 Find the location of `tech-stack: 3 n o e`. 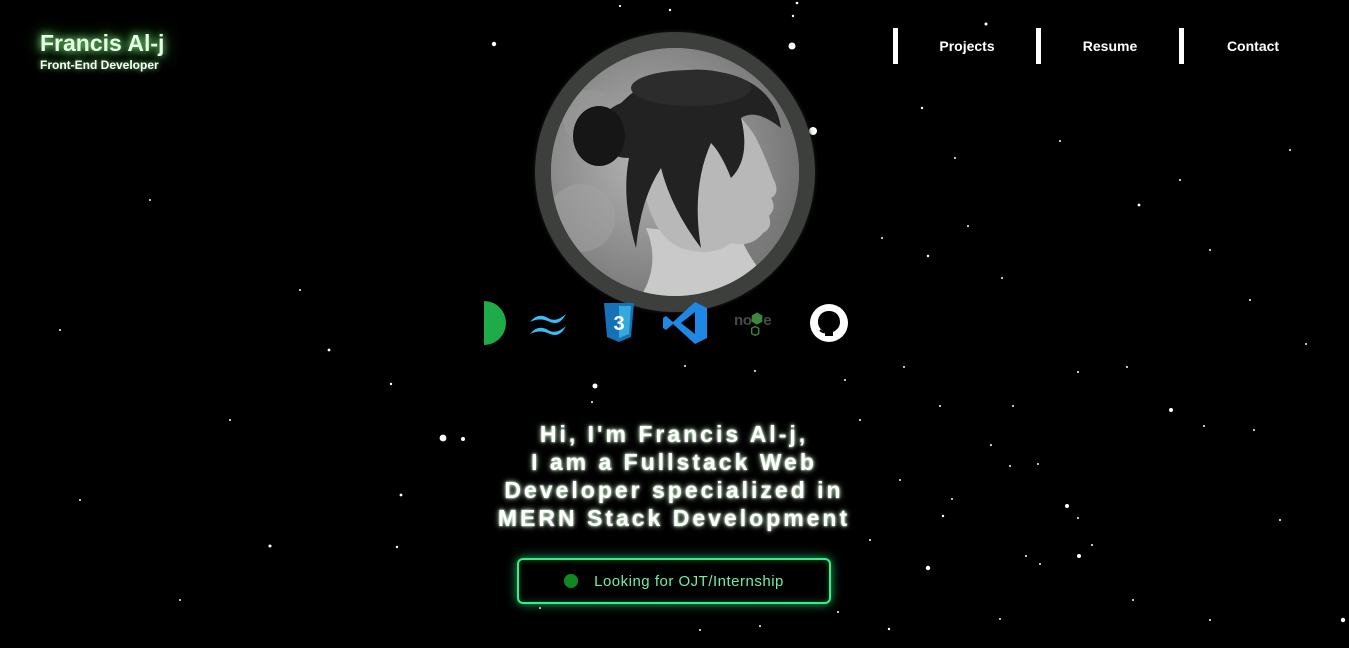

tech-stack: 3 n o e is located at coordinates (660, 323).